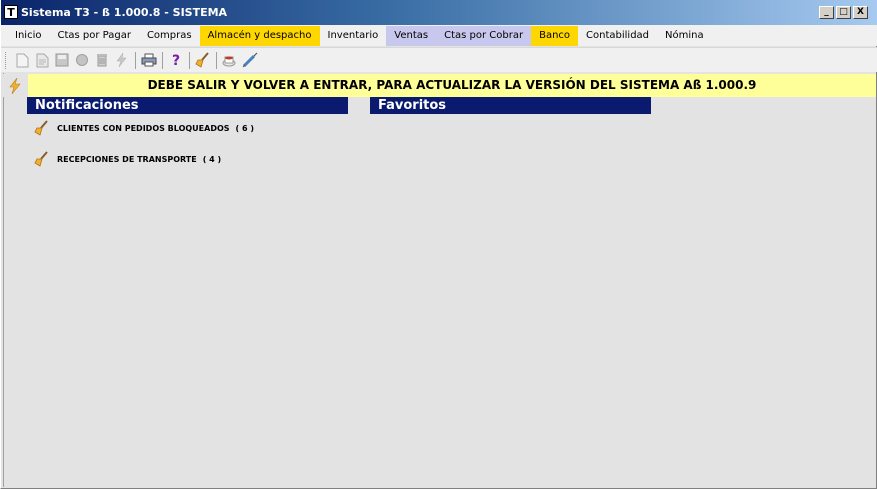 This screenshot has width=877, height=489. What do you see at coordinates (860, 12) in the screenshot?
I see `close-button: X` at bounding box center [860, 12].